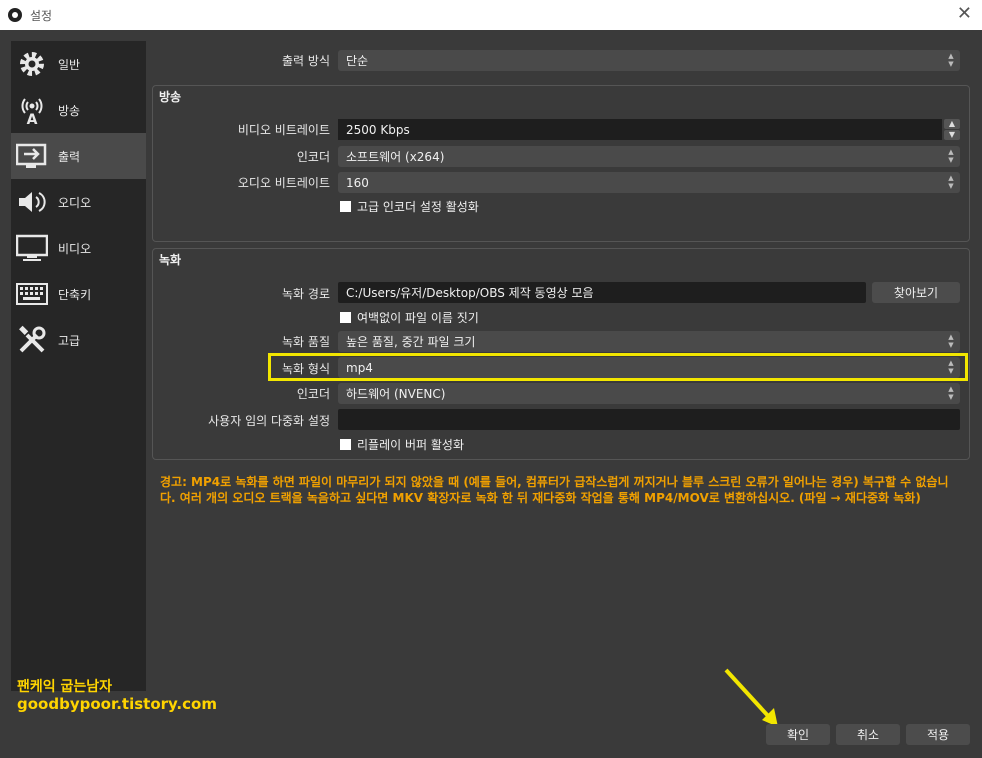 This screenshot has height=758, width=982. I want to click on sidebar-item-video: 비디오, so click(78, 248).